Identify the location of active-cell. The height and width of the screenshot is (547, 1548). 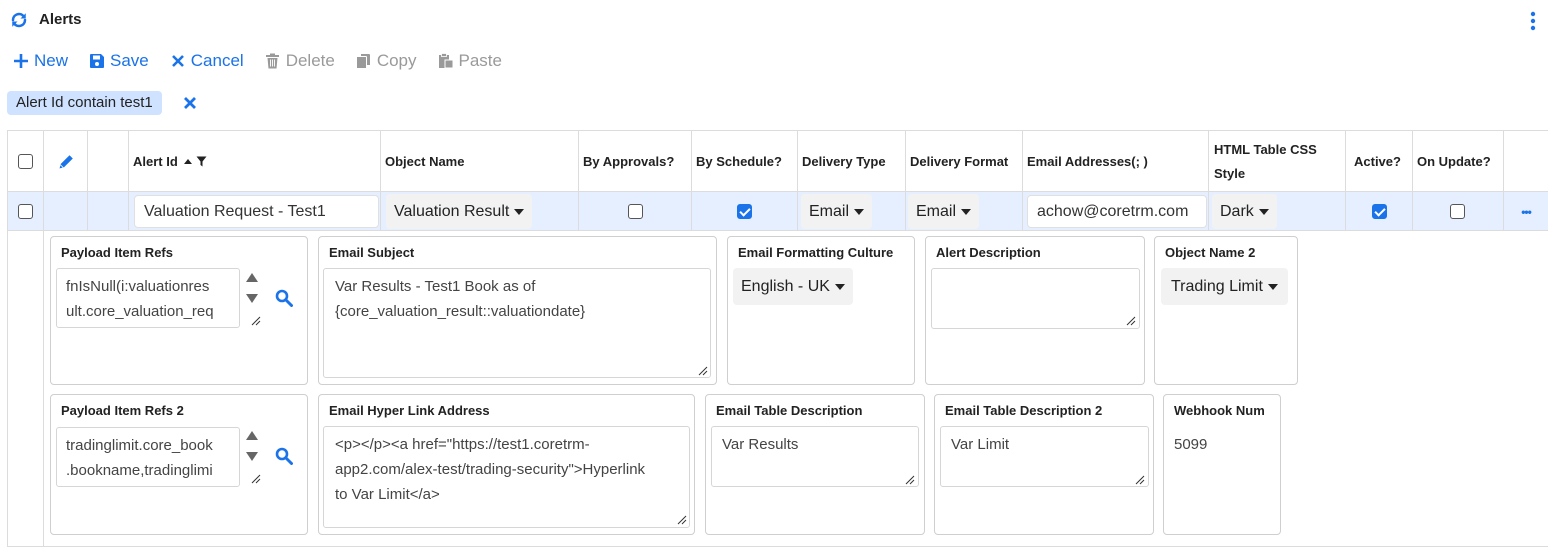
(1379, 211).